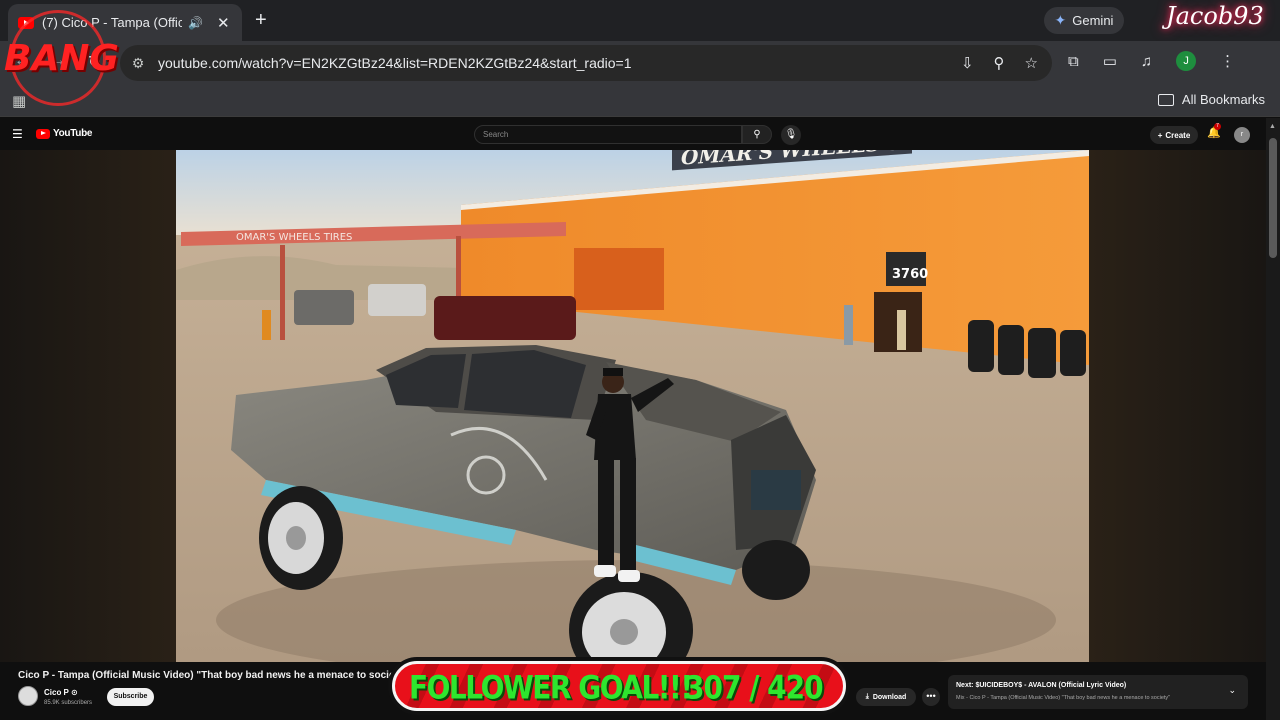 The width and height of the screenshot is (1280, 720). What do you see at coordinates (754, 687) in the screenshot?
I see `follower-goal-count: 307 / 420` at bounding box center [754, 687].